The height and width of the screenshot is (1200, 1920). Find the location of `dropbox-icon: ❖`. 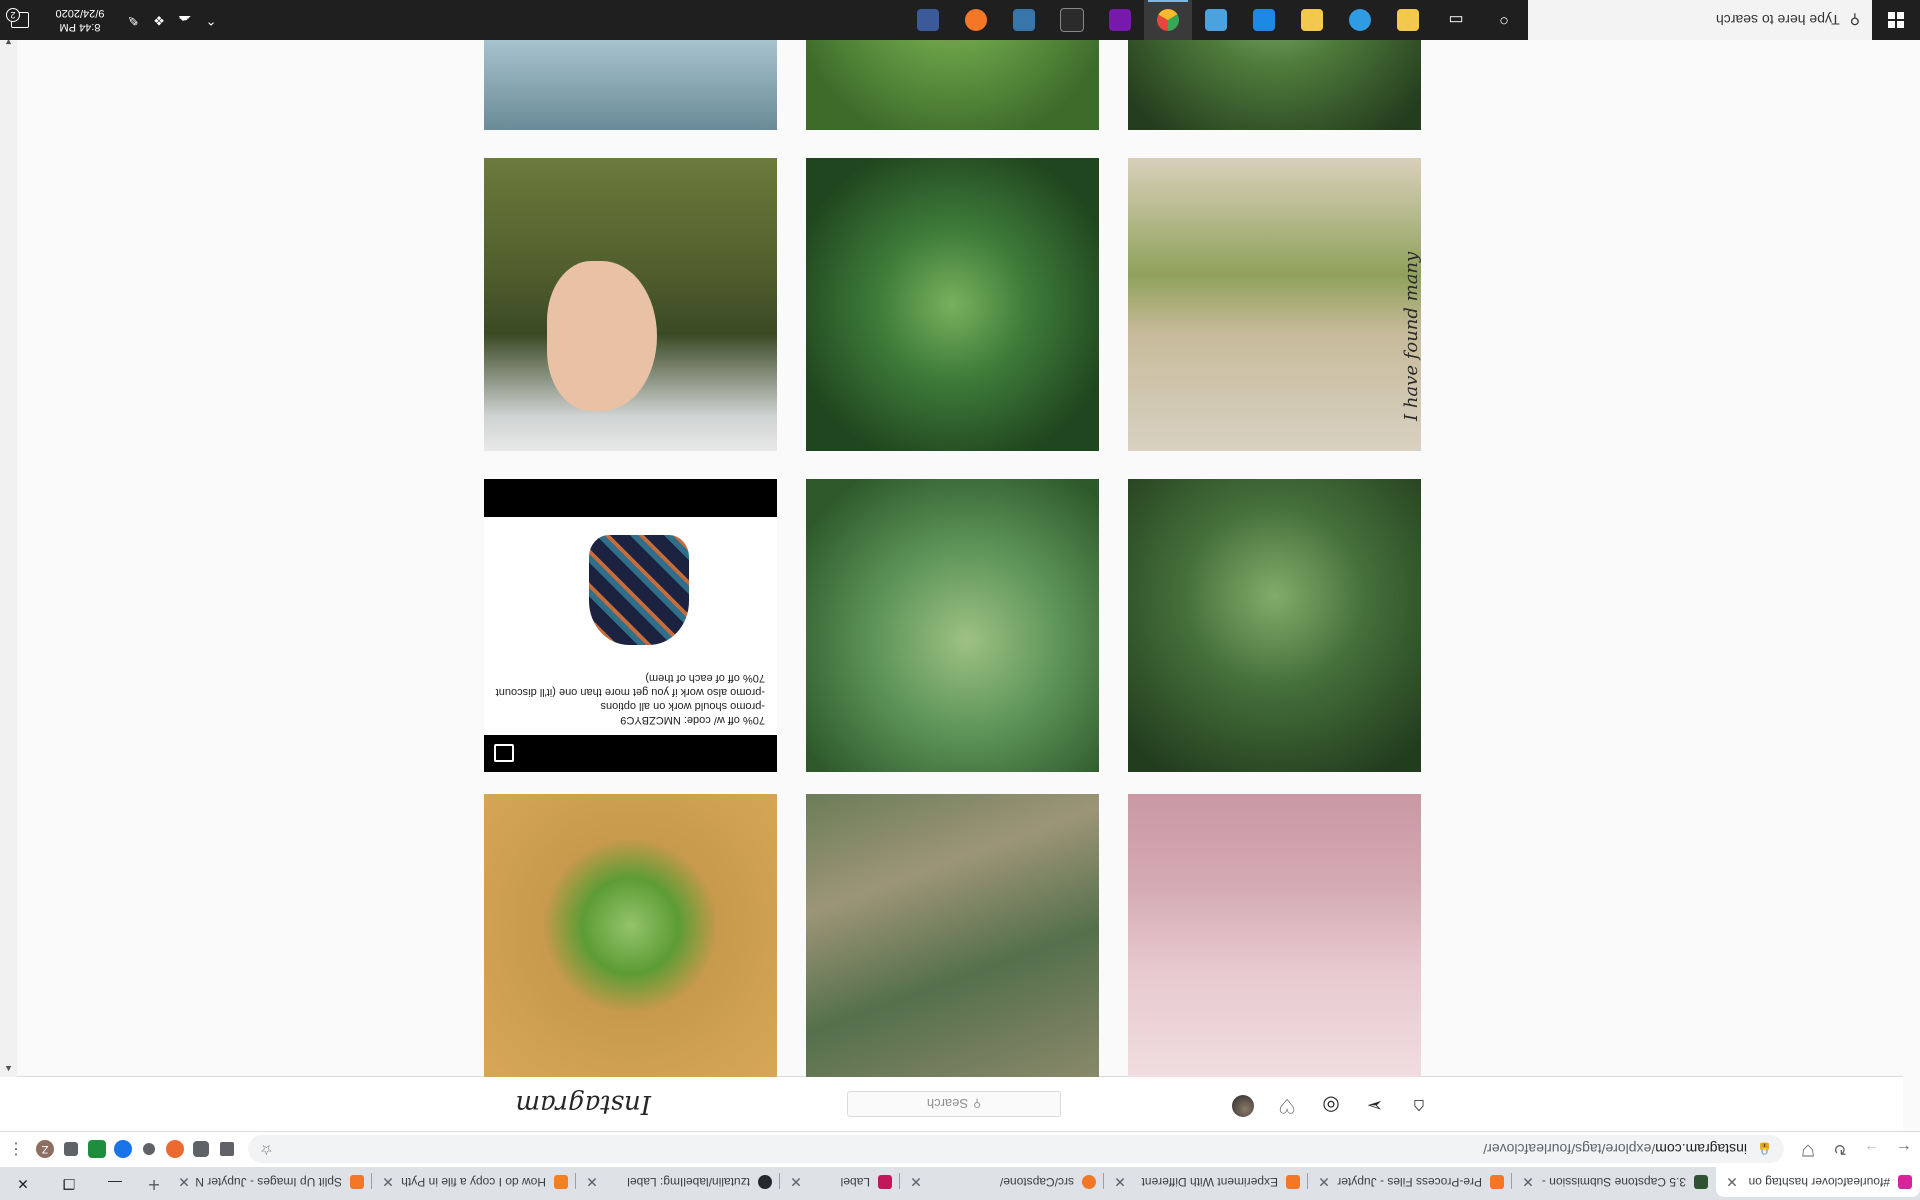

dropbox-icon: ❖ is located at coordinates (159, 20).